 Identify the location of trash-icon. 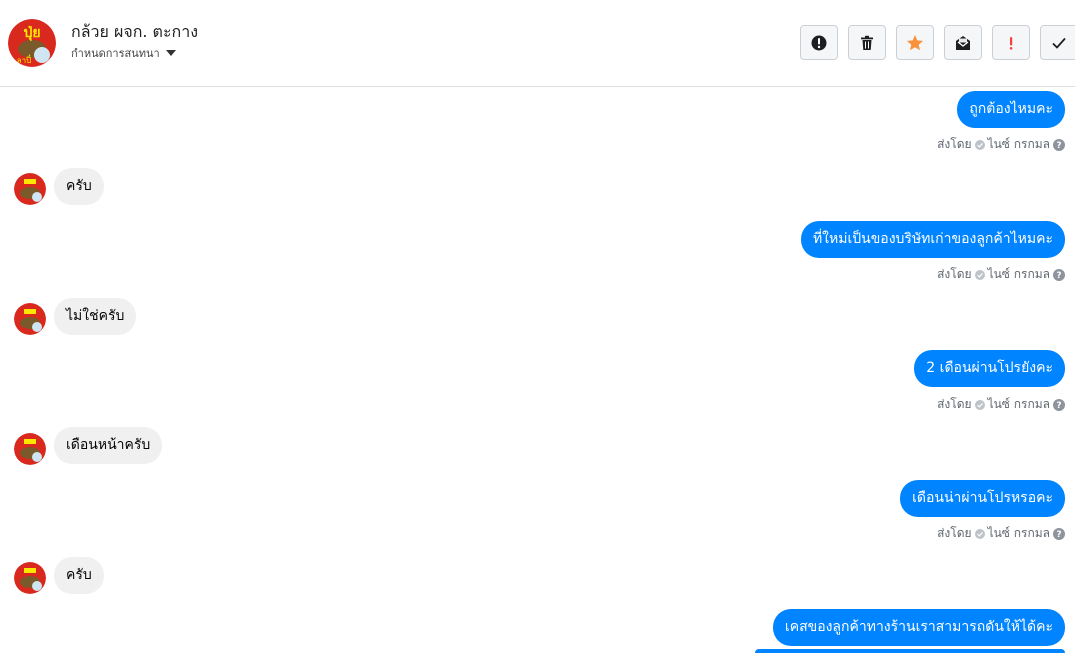
(867, 42).